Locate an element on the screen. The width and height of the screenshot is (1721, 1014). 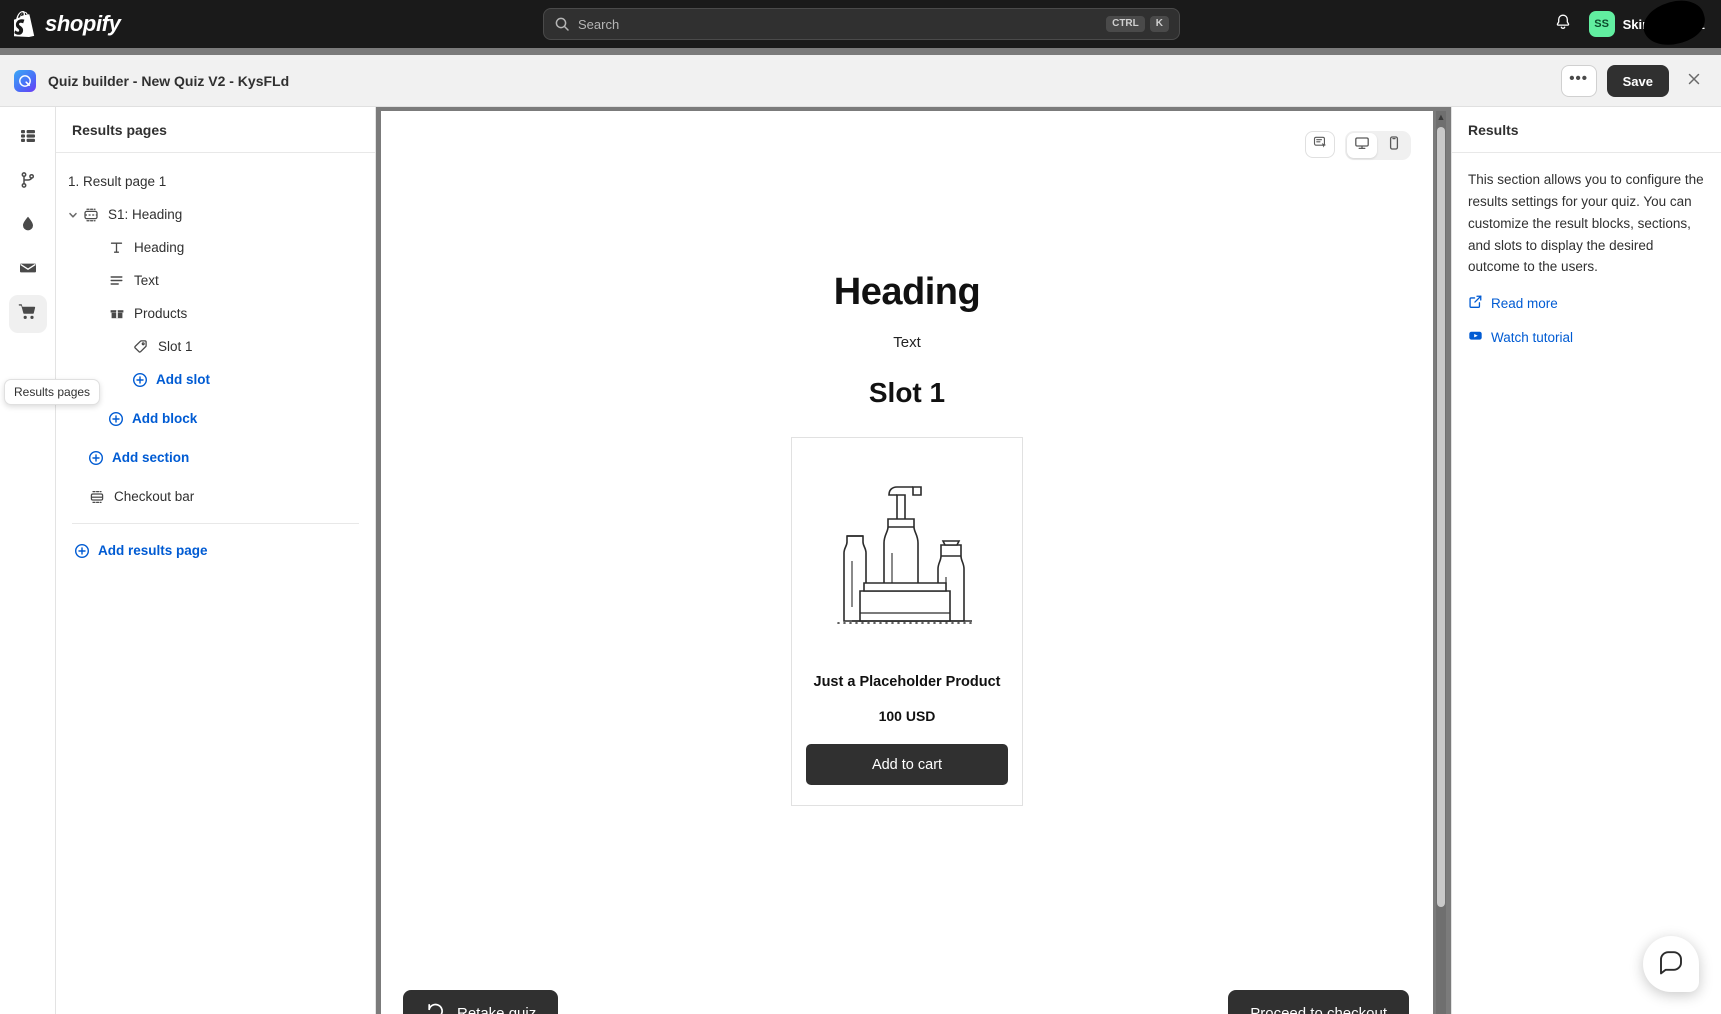
product-name: Just a Placeholder Product is located at coordinates (907, 682).